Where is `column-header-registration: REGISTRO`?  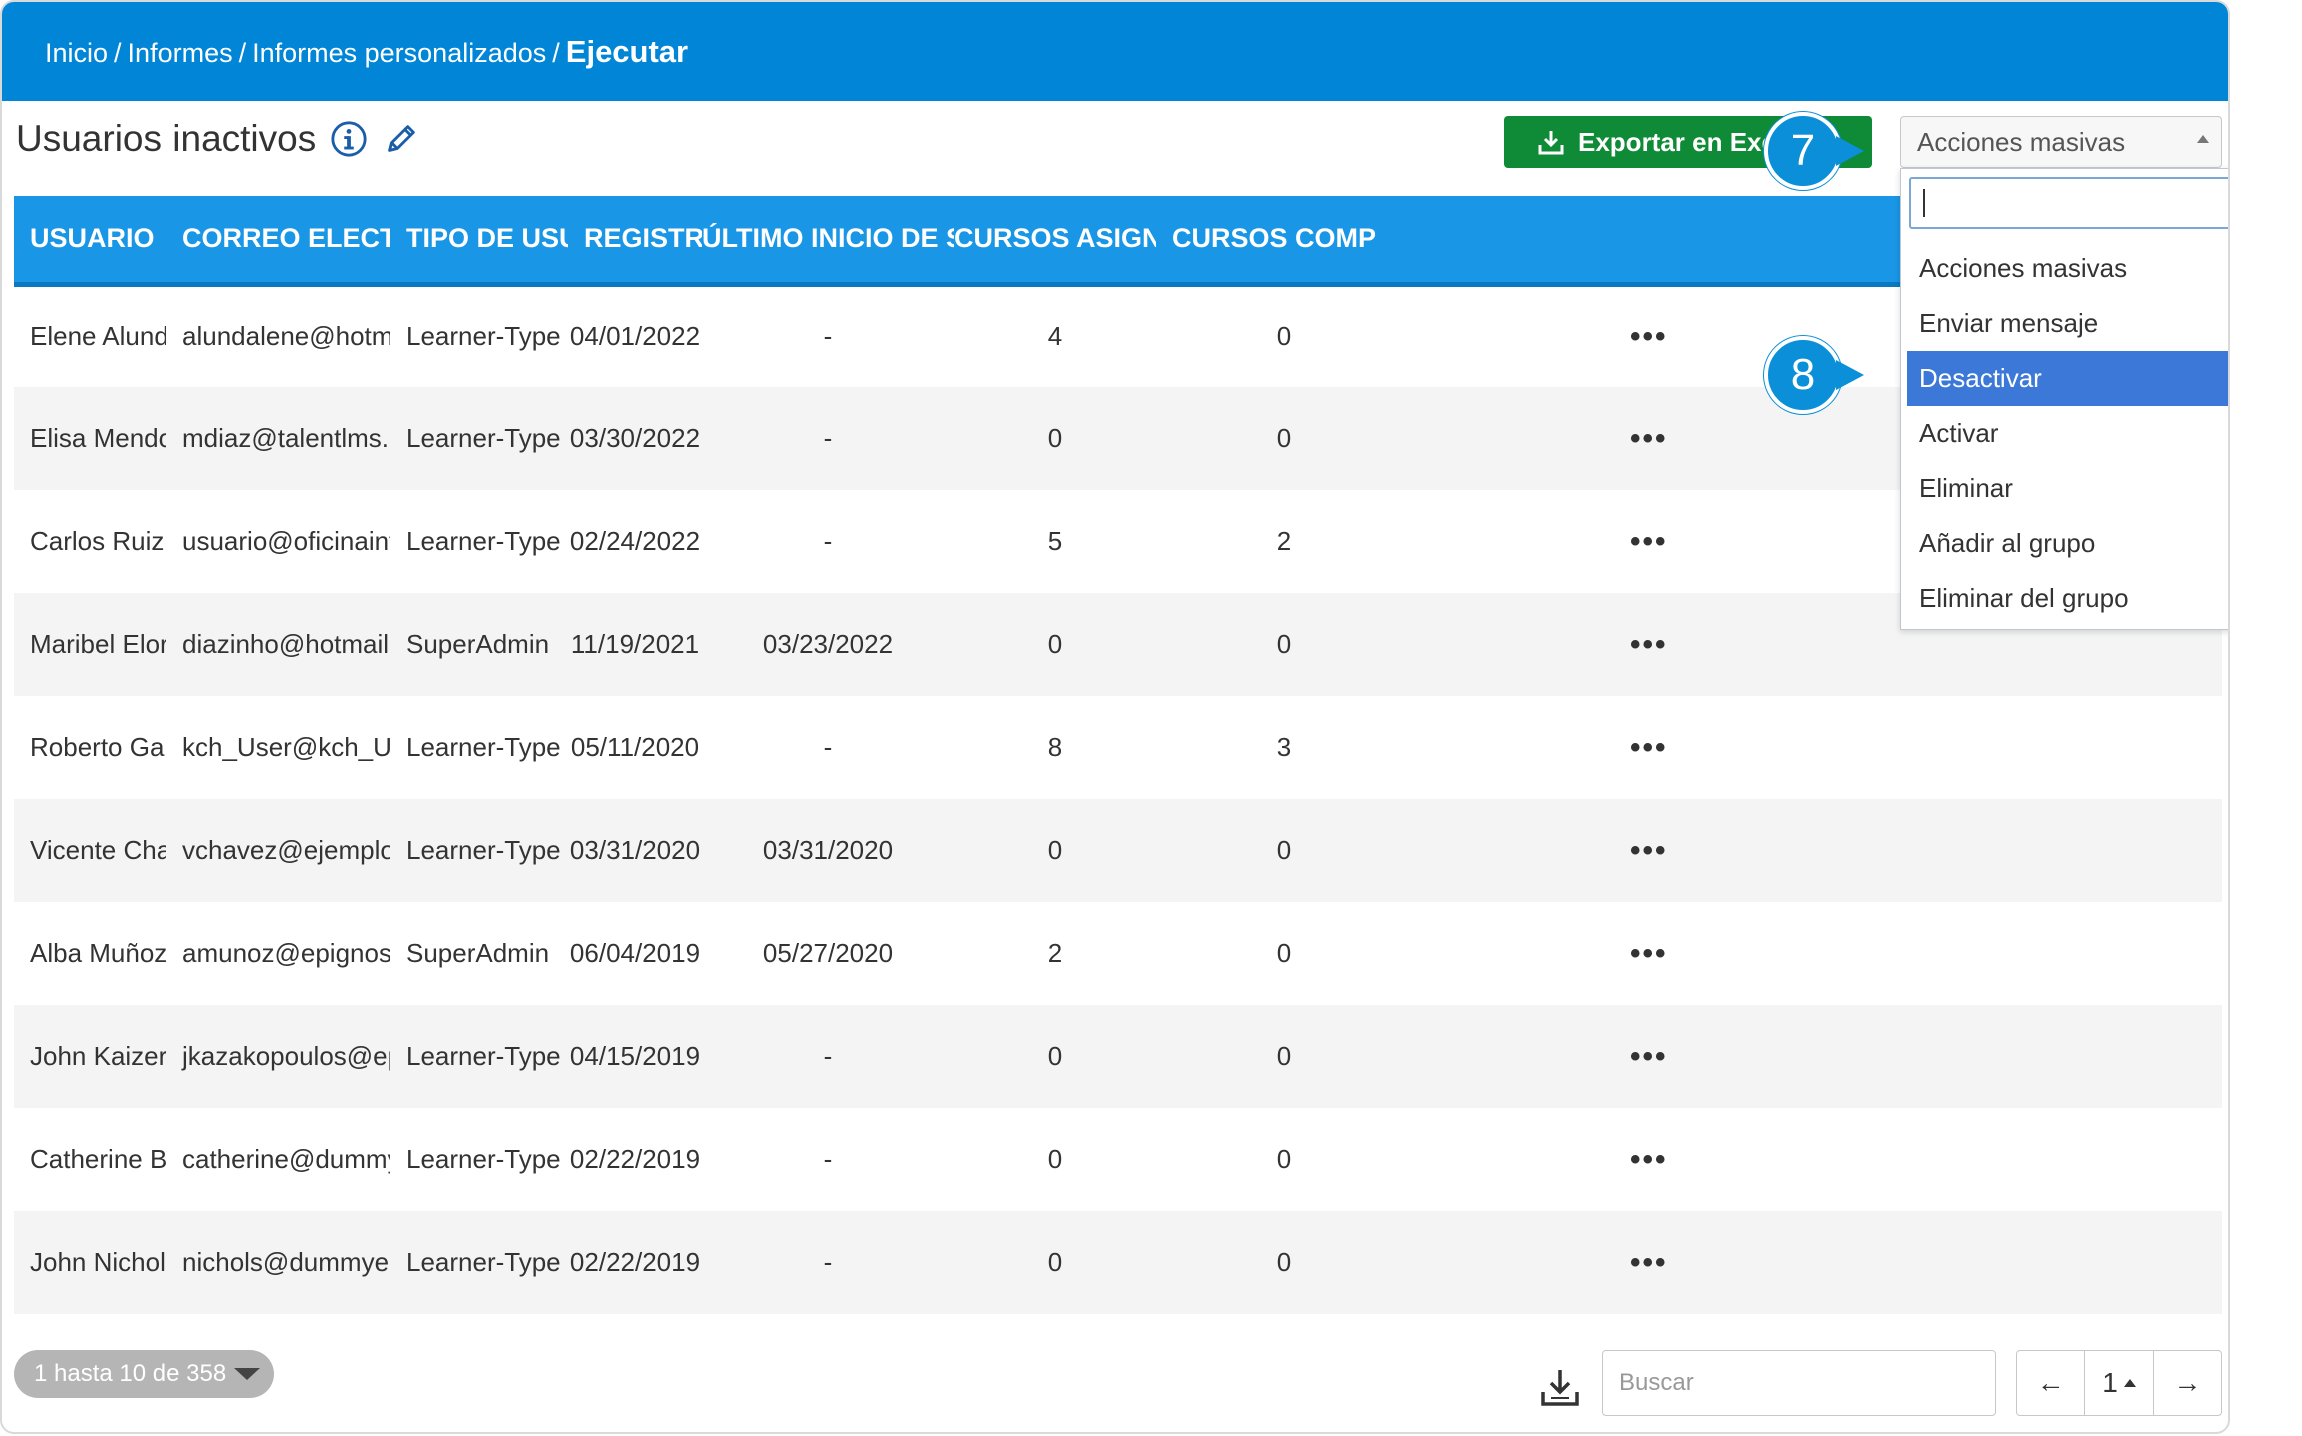 column-header-registration: REGISTRO is located at coordinates (635, 241).